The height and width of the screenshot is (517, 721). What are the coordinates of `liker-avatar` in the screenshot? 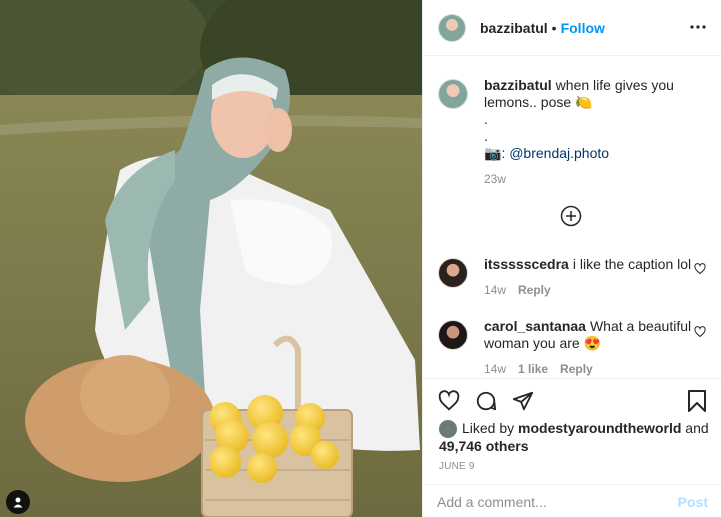 It's located at (448, 429).